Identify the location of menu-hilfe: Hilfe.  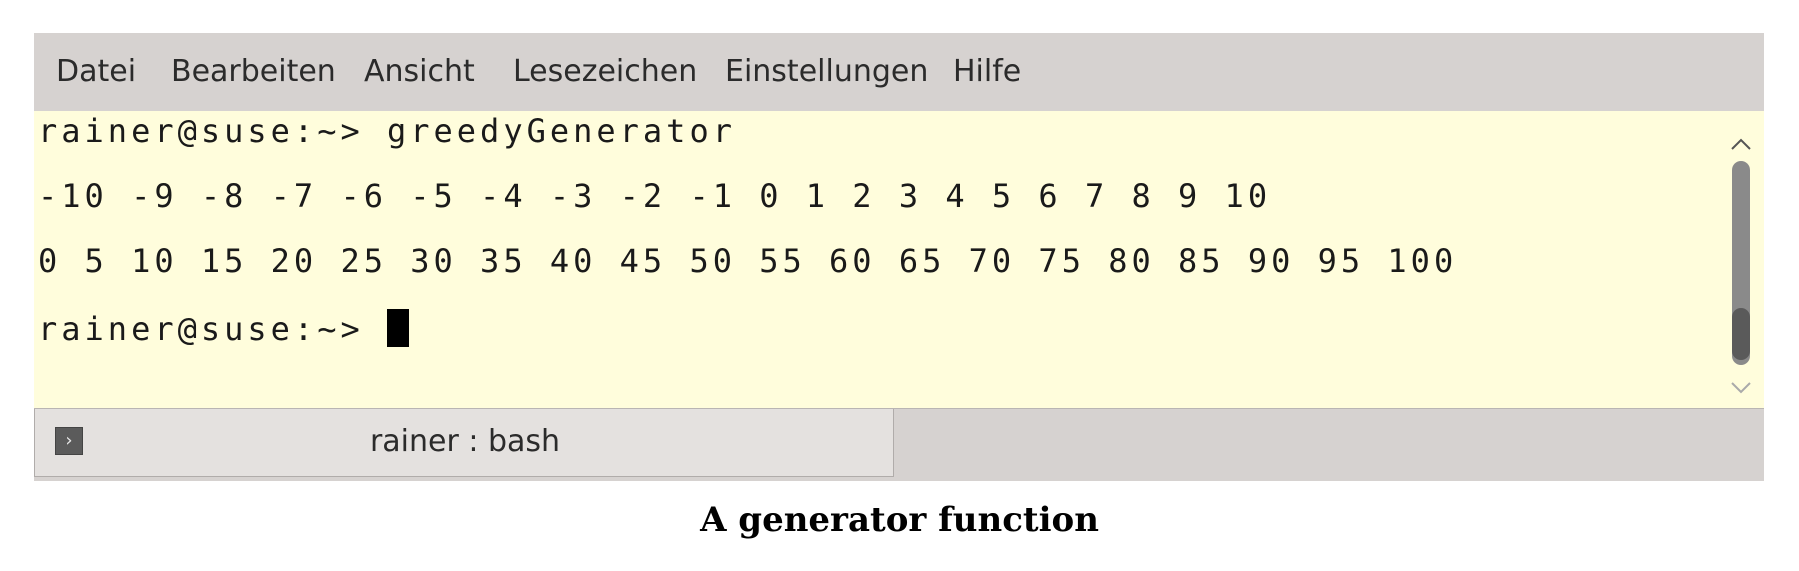
(987, 72).